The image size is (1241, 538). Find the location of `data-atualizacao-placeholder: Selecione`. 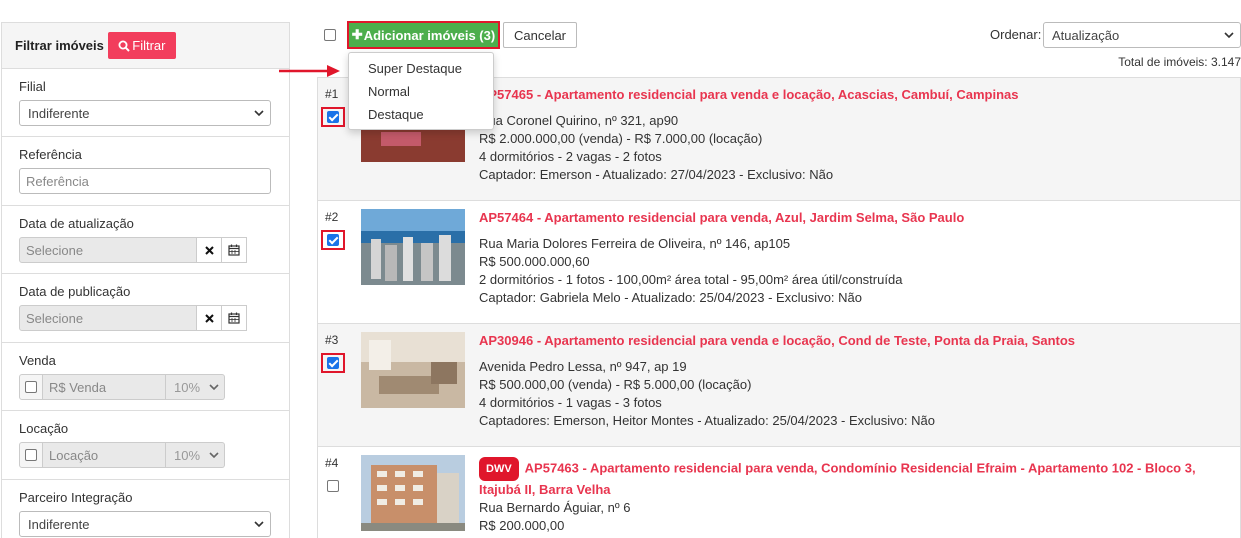

data-atualizacao-placeholder: Selecione is located at coordinates (55, 250).